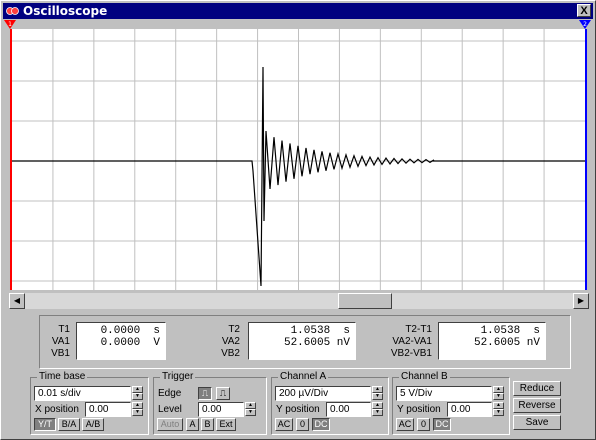  I want to click on t2-t1-label: T2-T1, so click(418, 329).